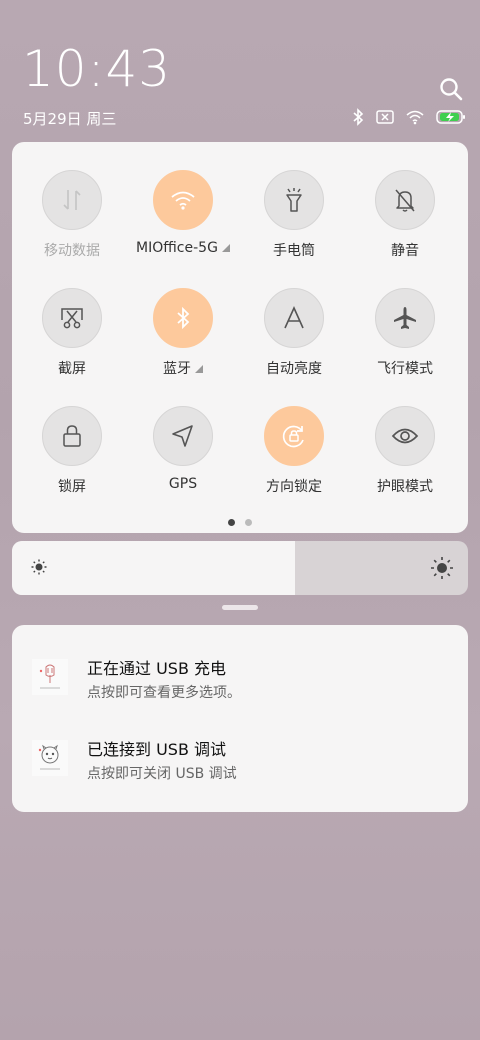  What do you see at coordinates (72, 369) in the screenshot?
I see `tile-label: 截屏` at bounding box center [72, 369].